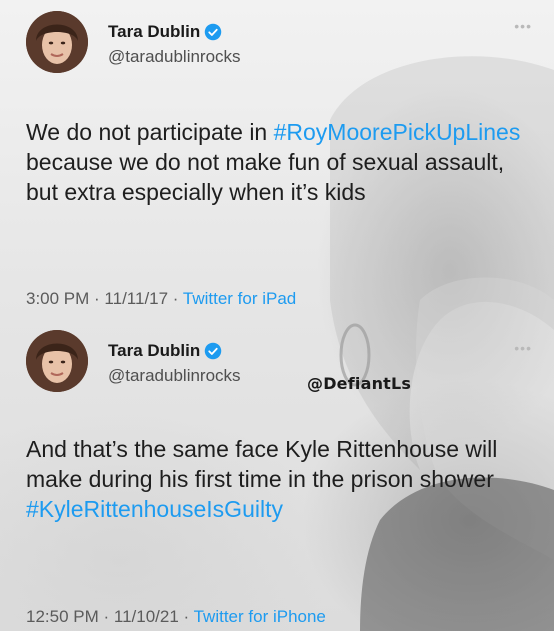  Describe the element at coordinates (136, 298) in the screenshot. I see `tweet-date: 11/11/17` at that location.